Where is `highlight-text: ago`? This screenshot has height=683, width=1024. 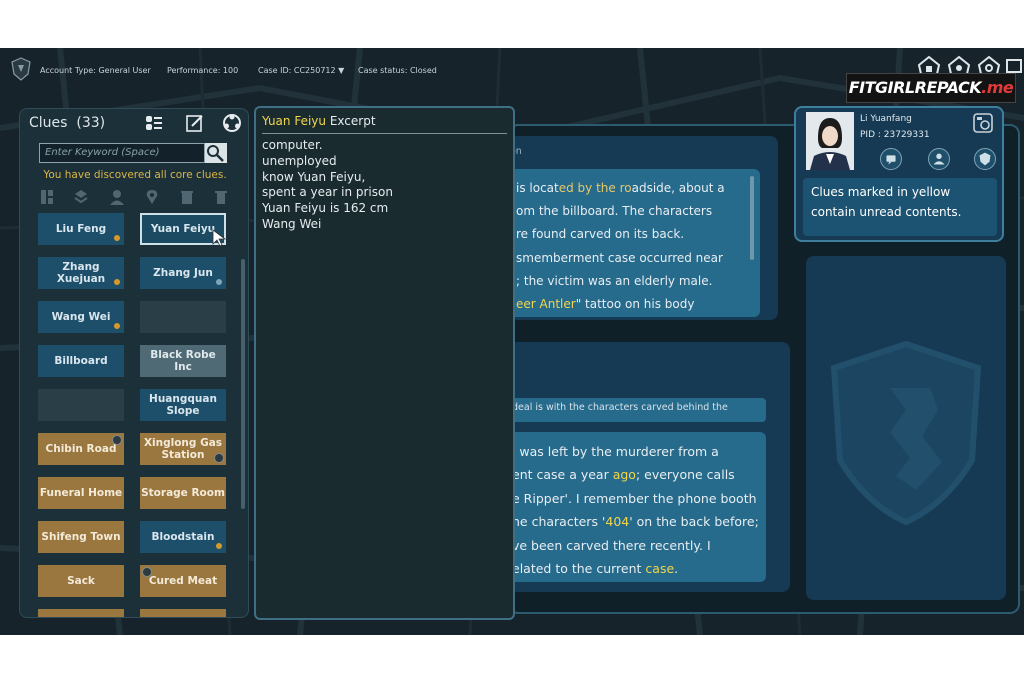 highlight-text: ago is located at coordinates (624, 475).